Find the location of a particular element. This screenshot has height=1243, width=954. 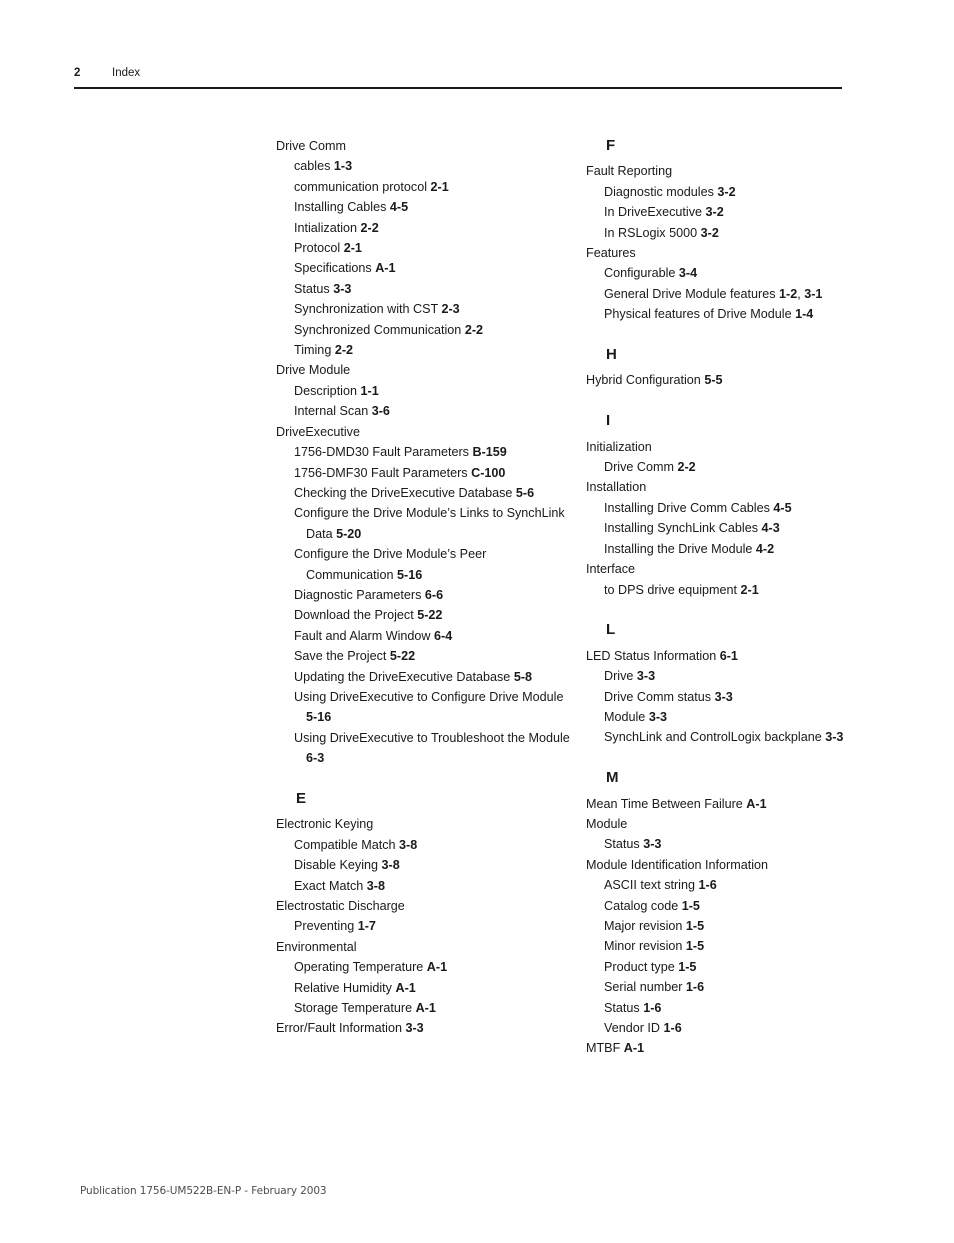

page-reference: 4-5 is located at coordinates (782, 507).